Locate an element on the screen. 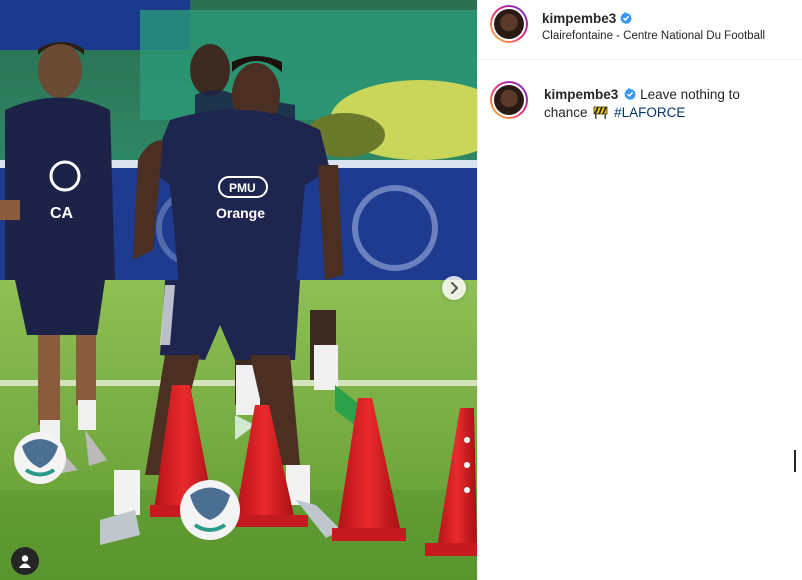 The image size is (802, 580). author-name-line: kimpembe3 is located at coordinates (587, 19).